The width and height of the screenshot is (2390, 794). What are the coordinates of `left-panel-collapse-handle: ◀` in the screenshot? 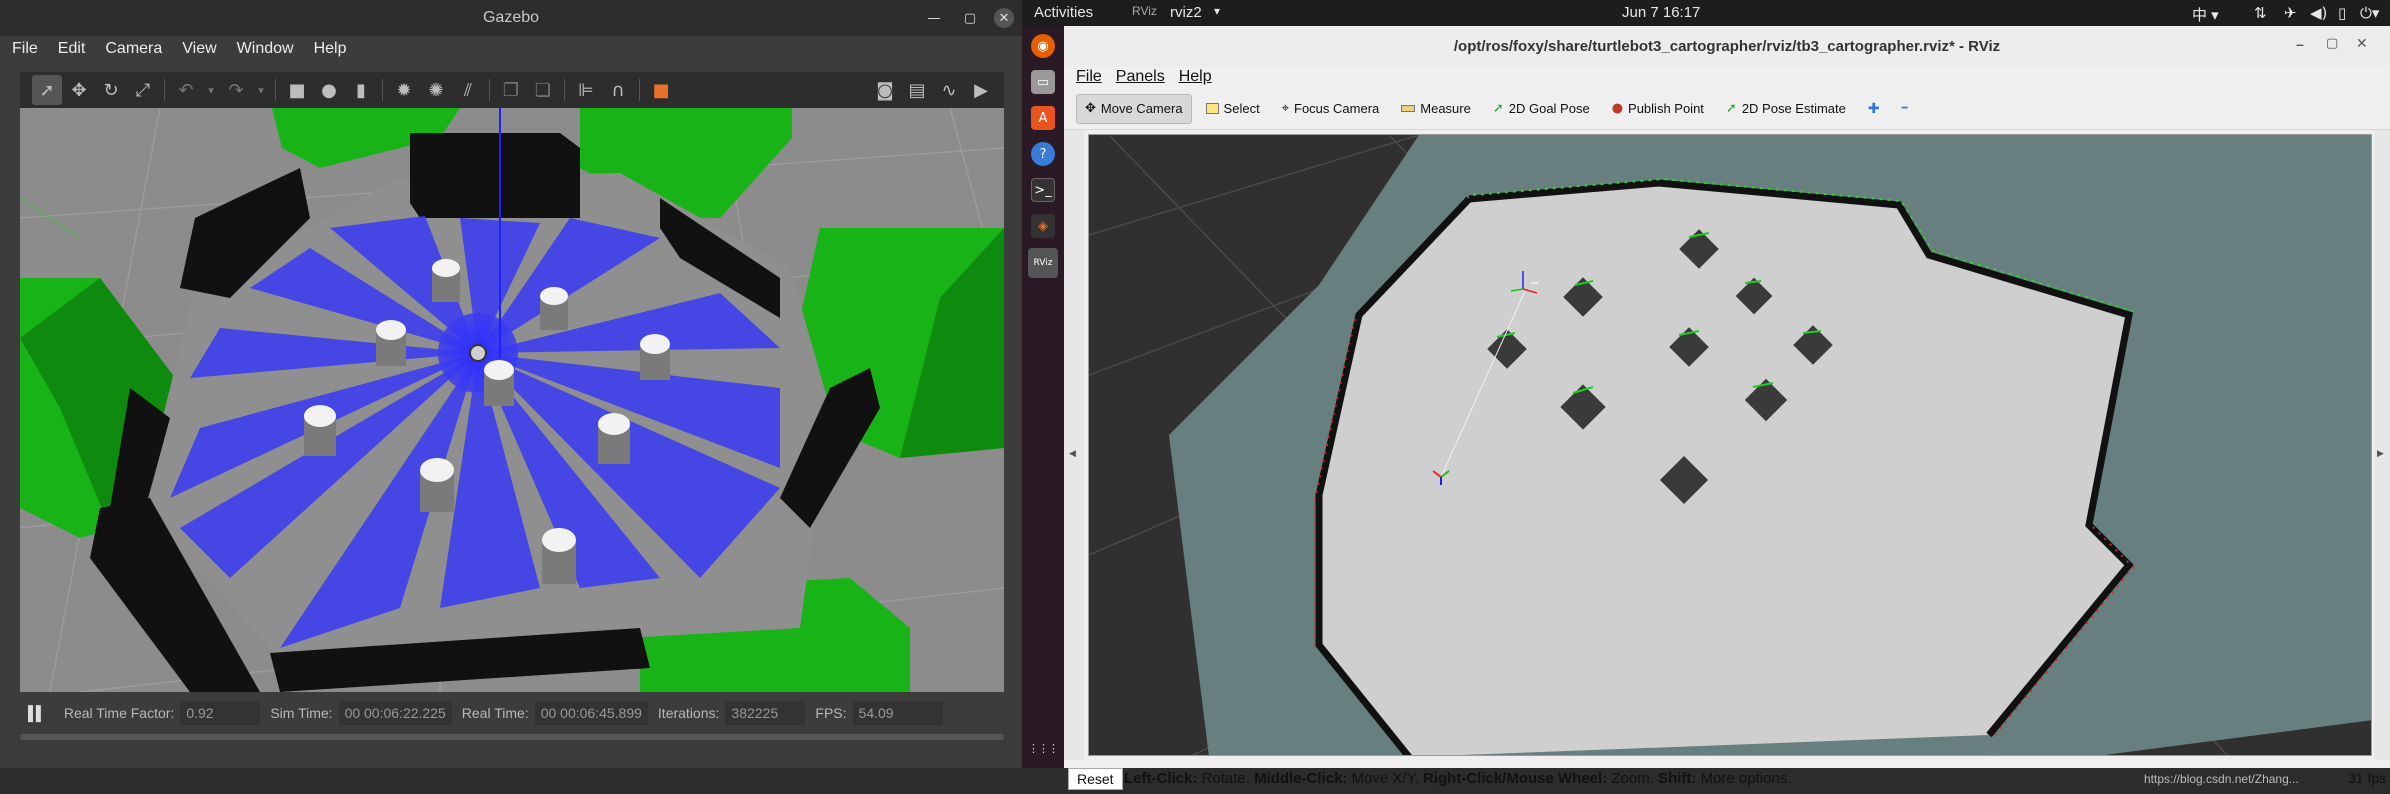 It's located at (1074, 445).